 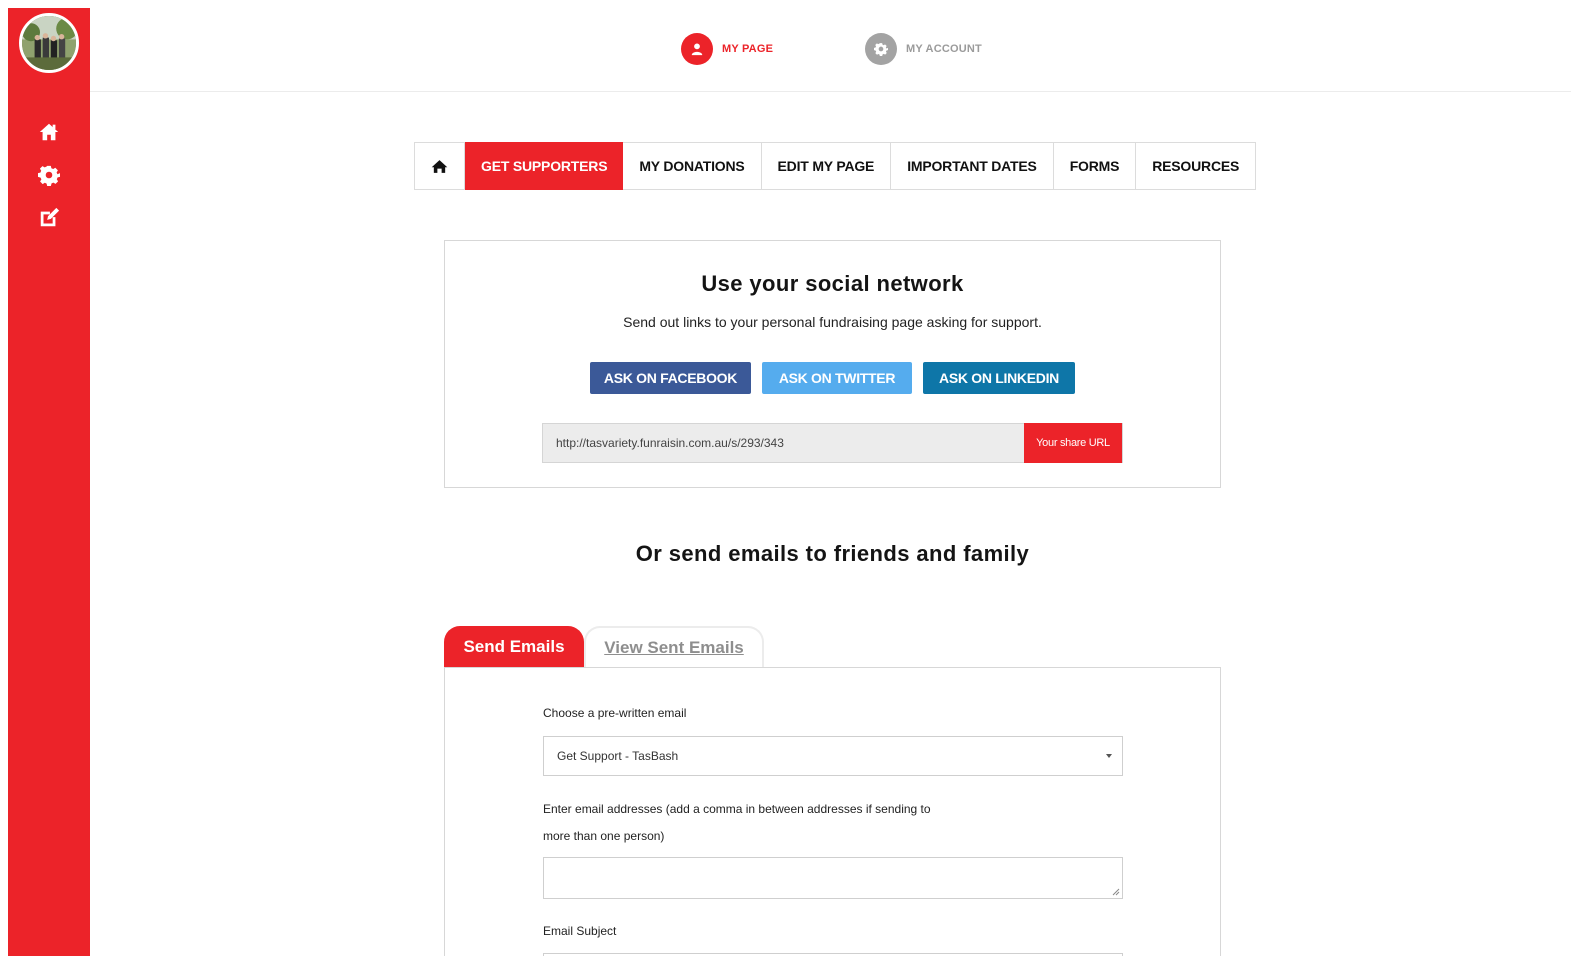 I want to click on avatar, so click(x=49, y=43).